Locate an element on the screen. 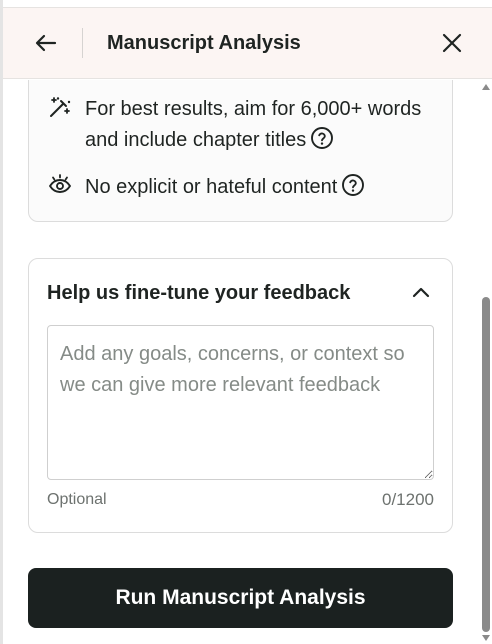  character-counter: 0/1200 is located at coordinates (408, 499).